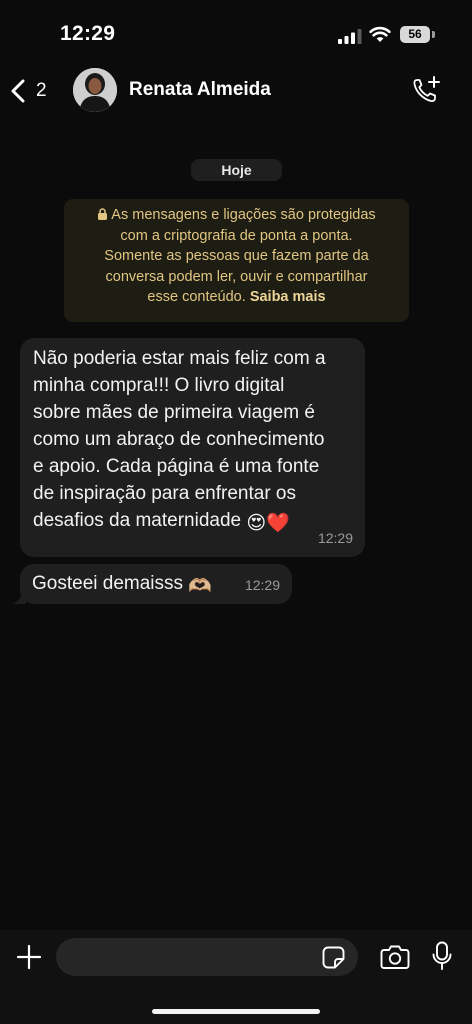 The height and width of the screenshot is (1024, 472). I want to click on lock-icon, so click(103, 214).